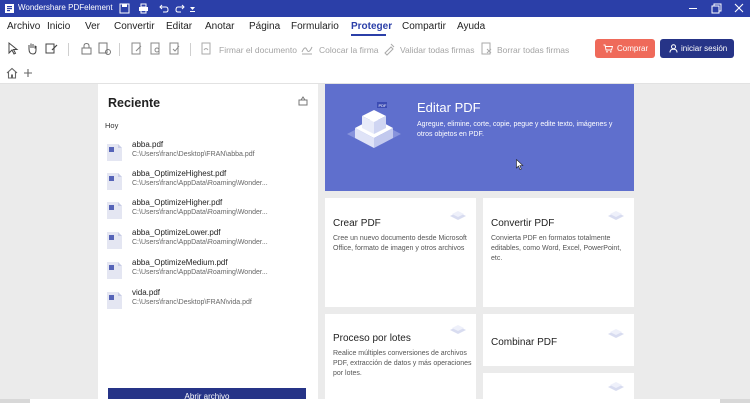 This screenshot has height=403, width=750. What do you see at coordinates (92, 26) in the screenshot?
I see `menu-ver: Ver` at bounding box center [92, 26].